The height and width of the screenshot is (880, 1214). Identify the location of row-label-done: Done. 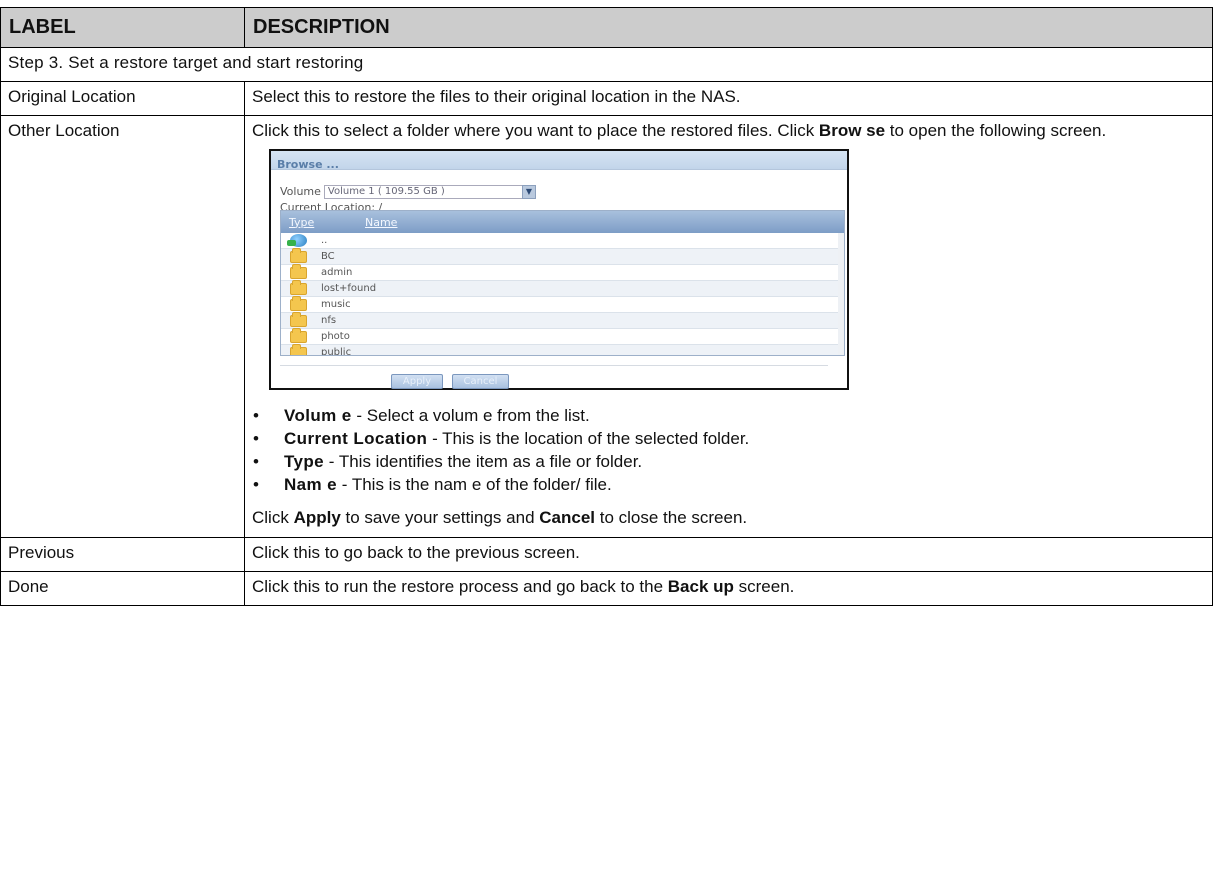
(122, 588).